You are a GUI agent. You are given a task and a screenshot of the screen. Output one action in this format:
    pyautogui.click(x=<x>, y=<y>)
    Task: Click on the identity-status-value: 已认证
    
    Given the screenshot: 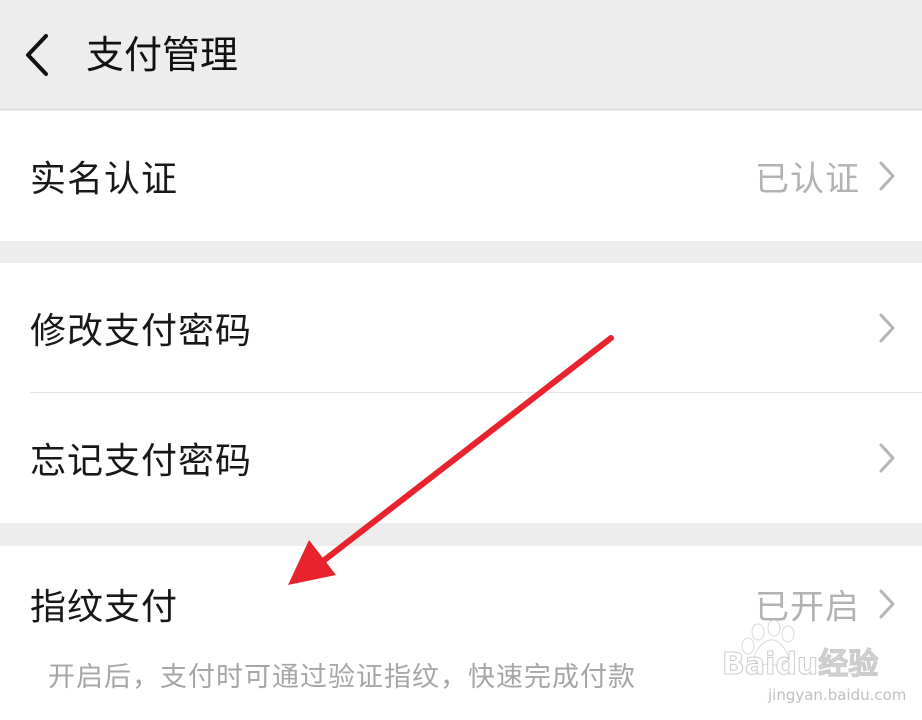 What is the action you would take?
    pyautogui.click(x=807, y=179)
    